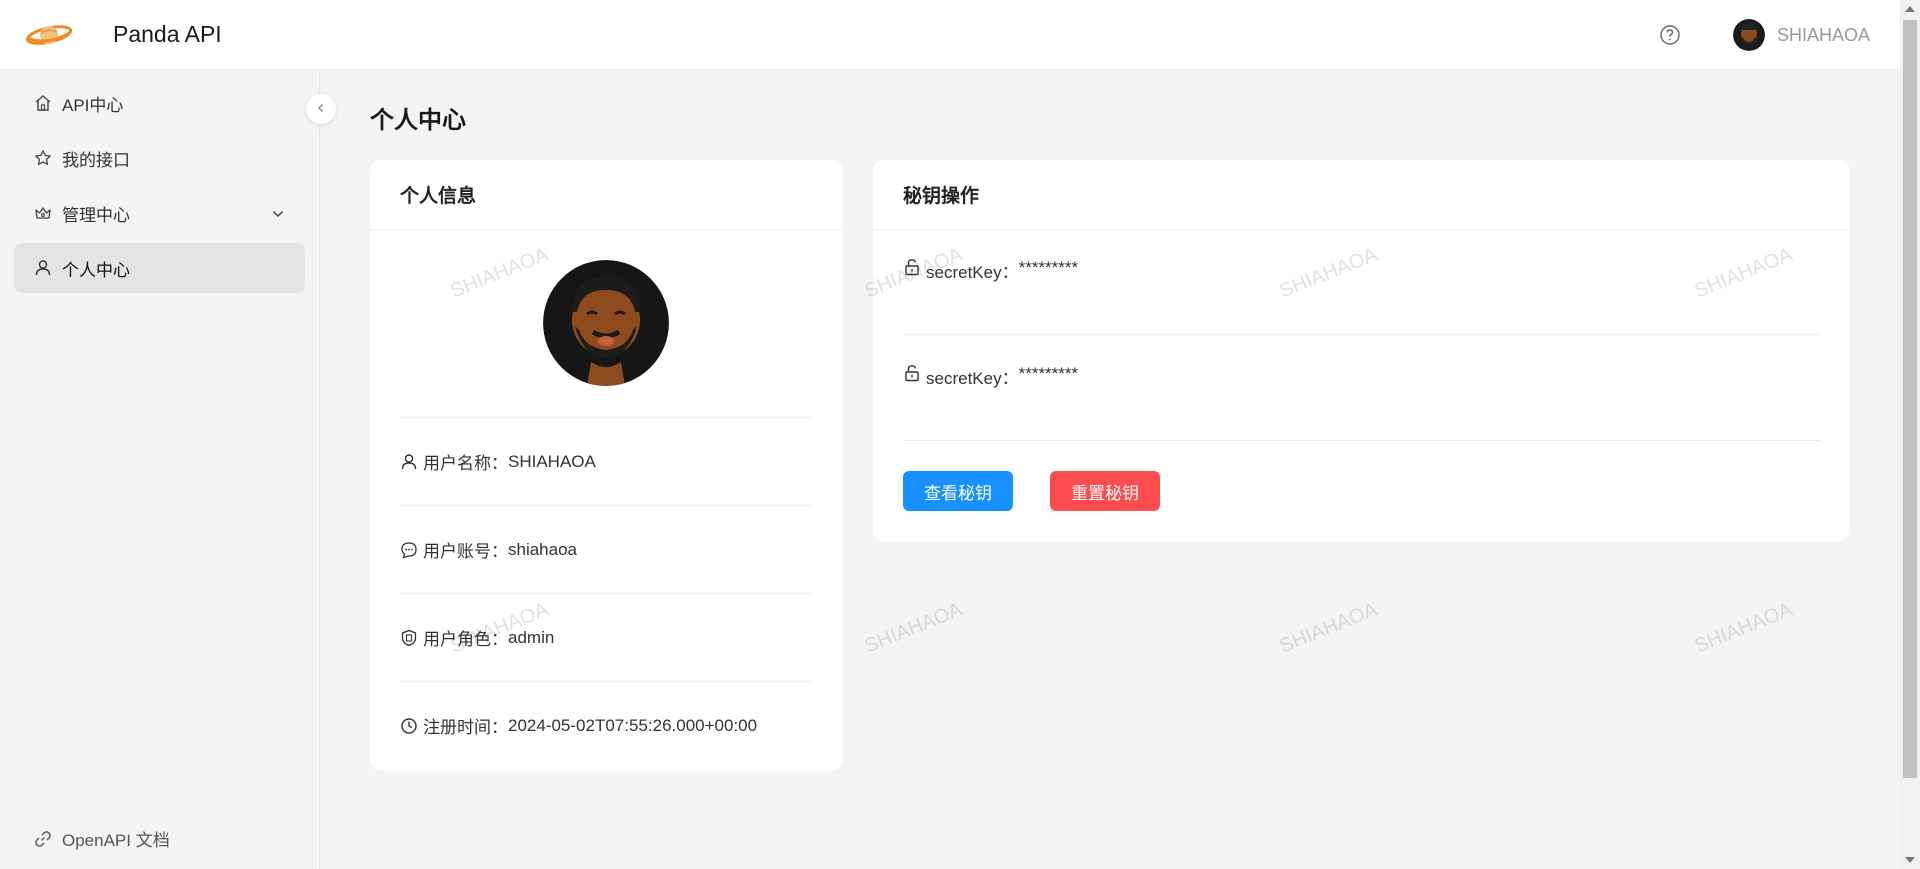 The width and height of the screenshot is (1920, 869). Describe the element at coordinates (606, 637) in the screenshot. I see `info-row-role: 用户角色： admin` at that location.